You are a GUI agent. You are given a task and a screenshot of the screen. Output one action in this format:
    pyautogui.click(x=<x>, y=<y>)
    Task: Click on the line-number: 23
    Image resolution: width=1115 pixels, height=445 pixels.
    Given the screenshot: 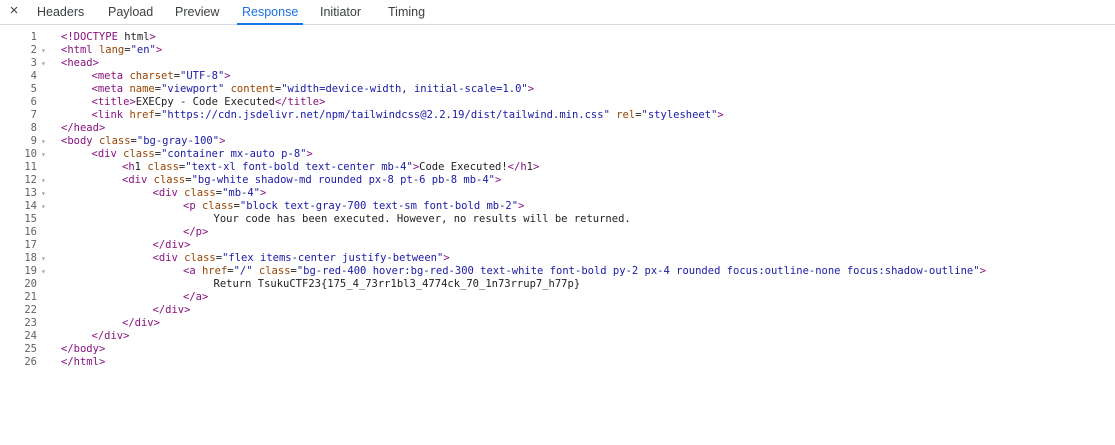 What is the action you would take?
    pyautogui.click(x=30, y=323)
    